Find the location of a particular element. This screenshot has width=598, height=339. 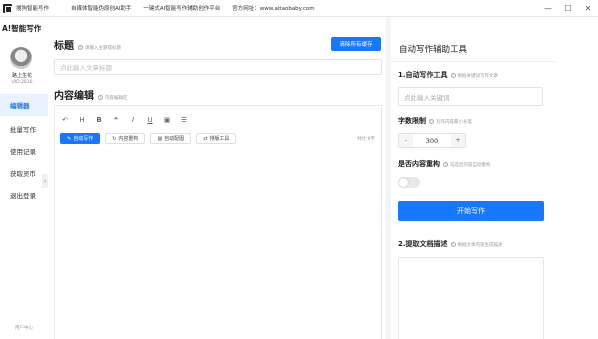

user-center-link: 用户中心 is located at coordinates (24, 328).